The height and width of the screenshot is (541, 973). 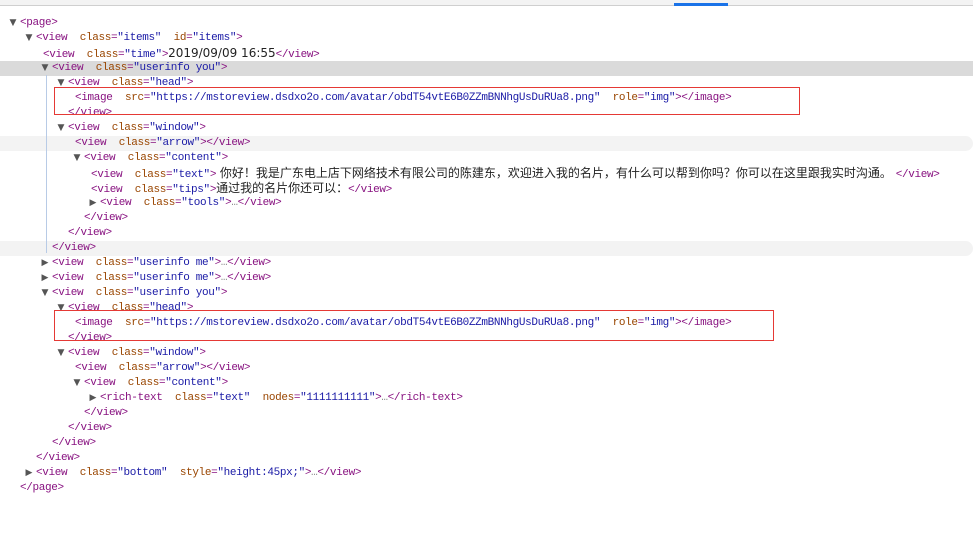 What do you see at coordinates (486, 38) in the screenshot?
I see `dom-node-row: ▼ <view class="items" id="items">` at bounding box center [486, 38].